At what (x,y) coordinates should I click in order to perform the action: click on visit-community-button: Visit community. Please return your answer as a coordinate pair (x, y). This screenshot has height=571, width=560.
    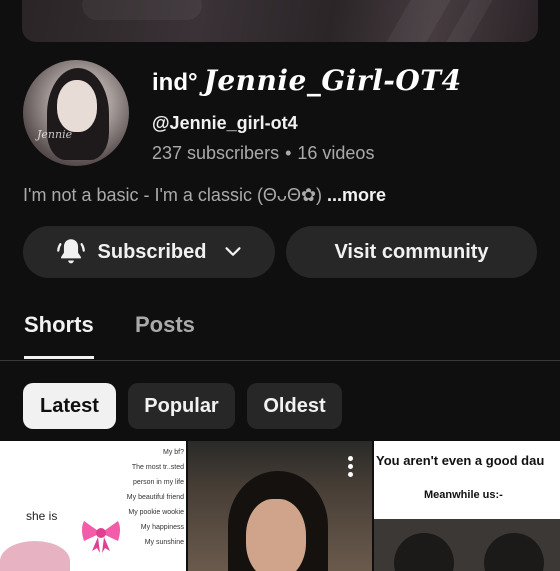
    Looking at the image, I should click on (411, 252).